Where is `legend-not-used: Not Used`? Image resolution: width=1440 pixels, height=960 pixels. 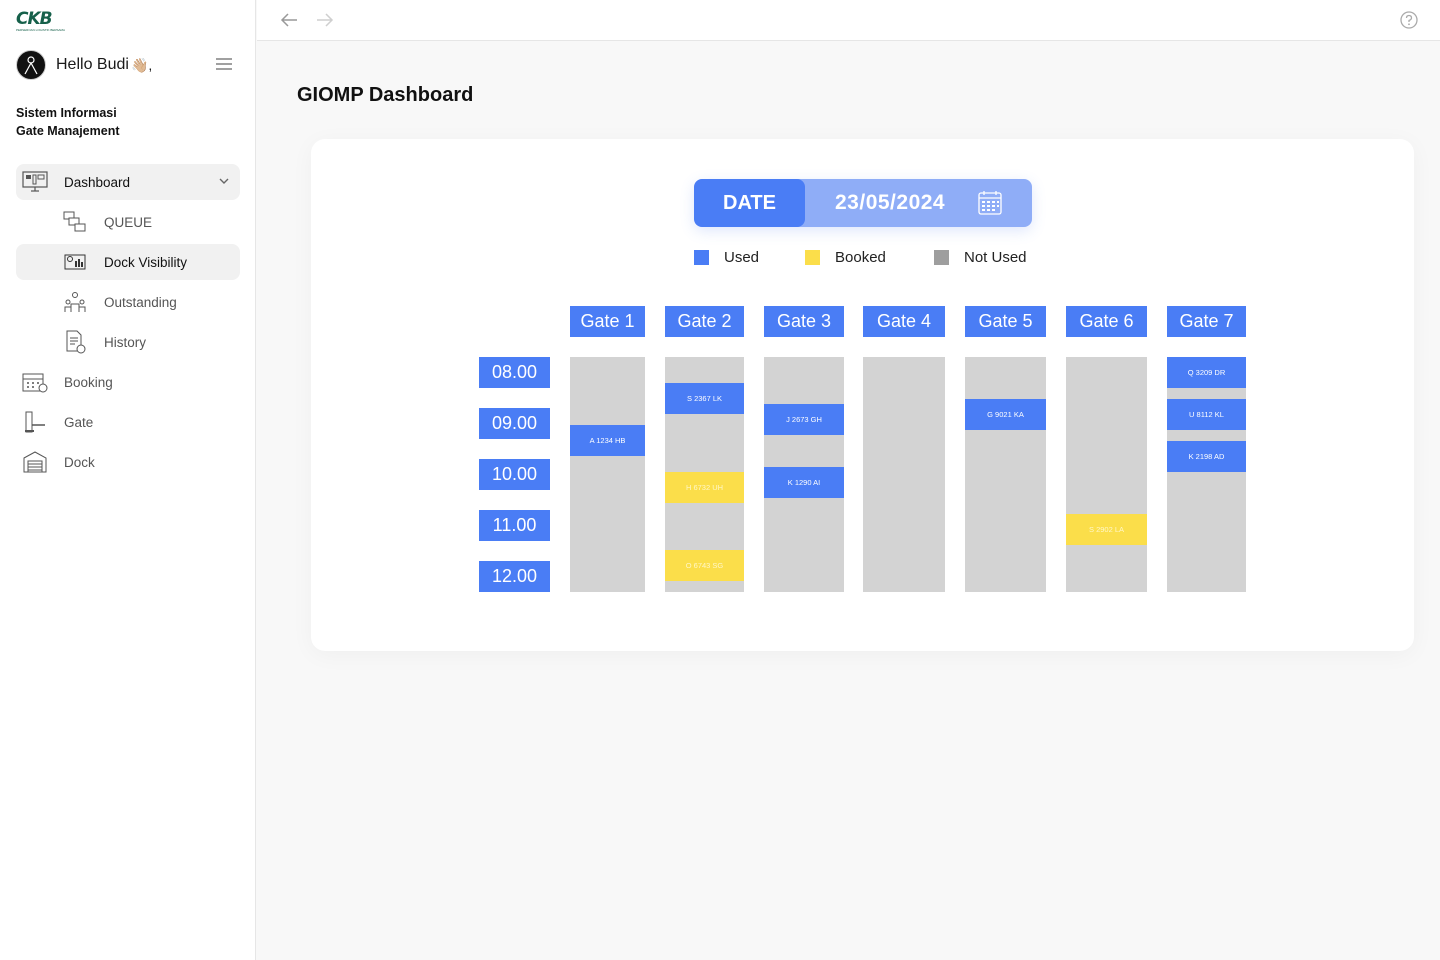
legend-not-used: Not Used is located at coordinates (980, 257).